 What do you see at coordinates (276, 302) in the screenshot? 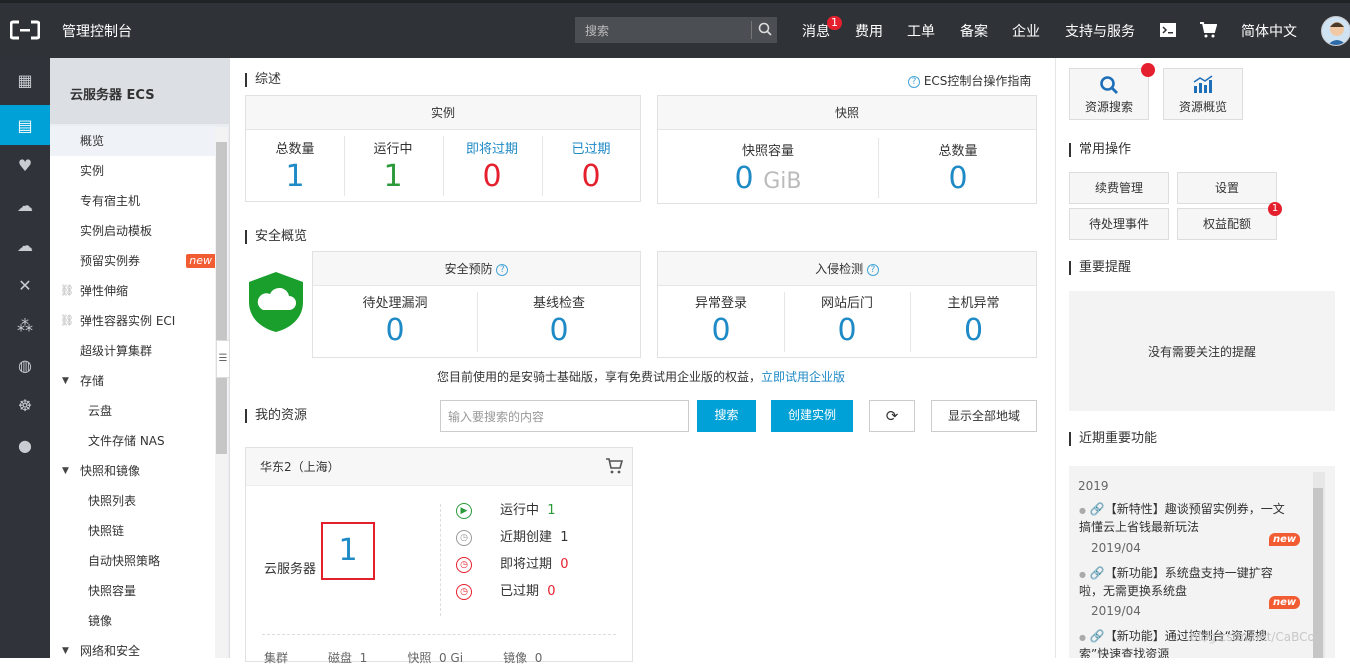
I see `security-shield-icon` at bounding box center [276, 302].